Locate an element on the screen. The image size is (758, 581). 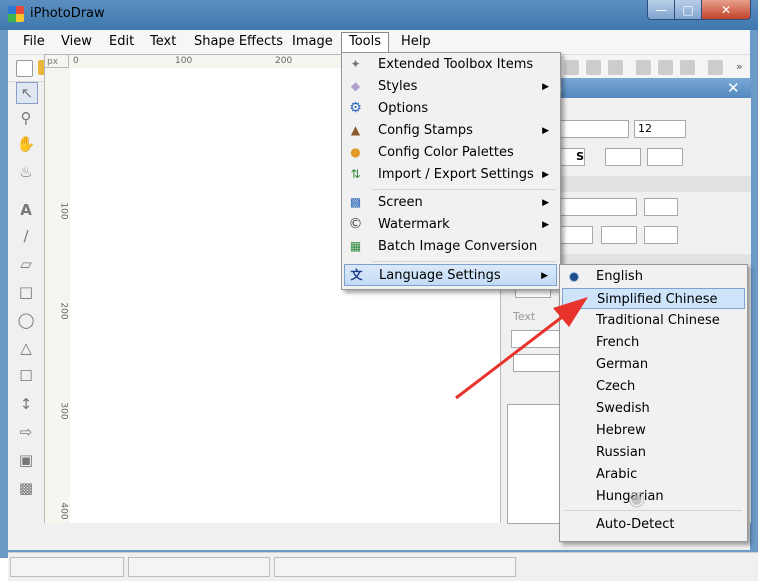
arrow-head is located at coordinates (570, 312).